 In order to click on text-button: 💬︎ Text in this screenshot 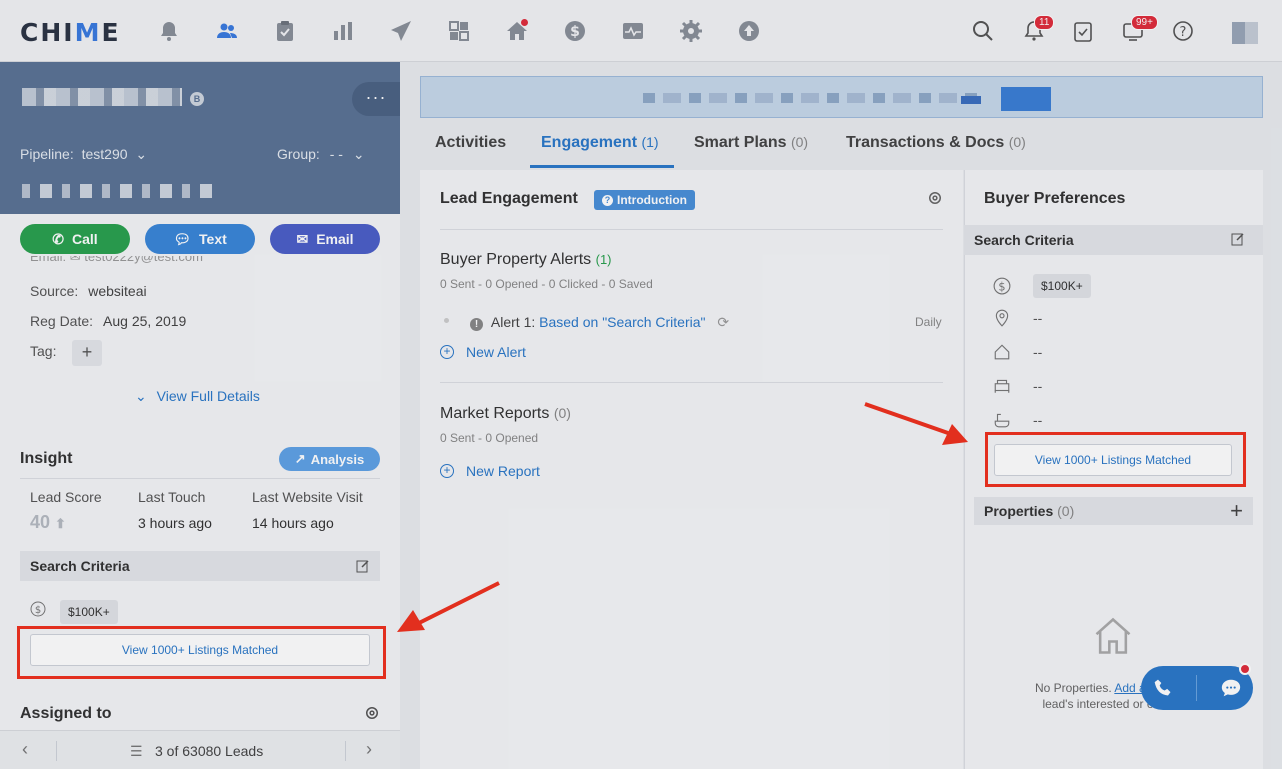, I will do `click(200, 239)`.